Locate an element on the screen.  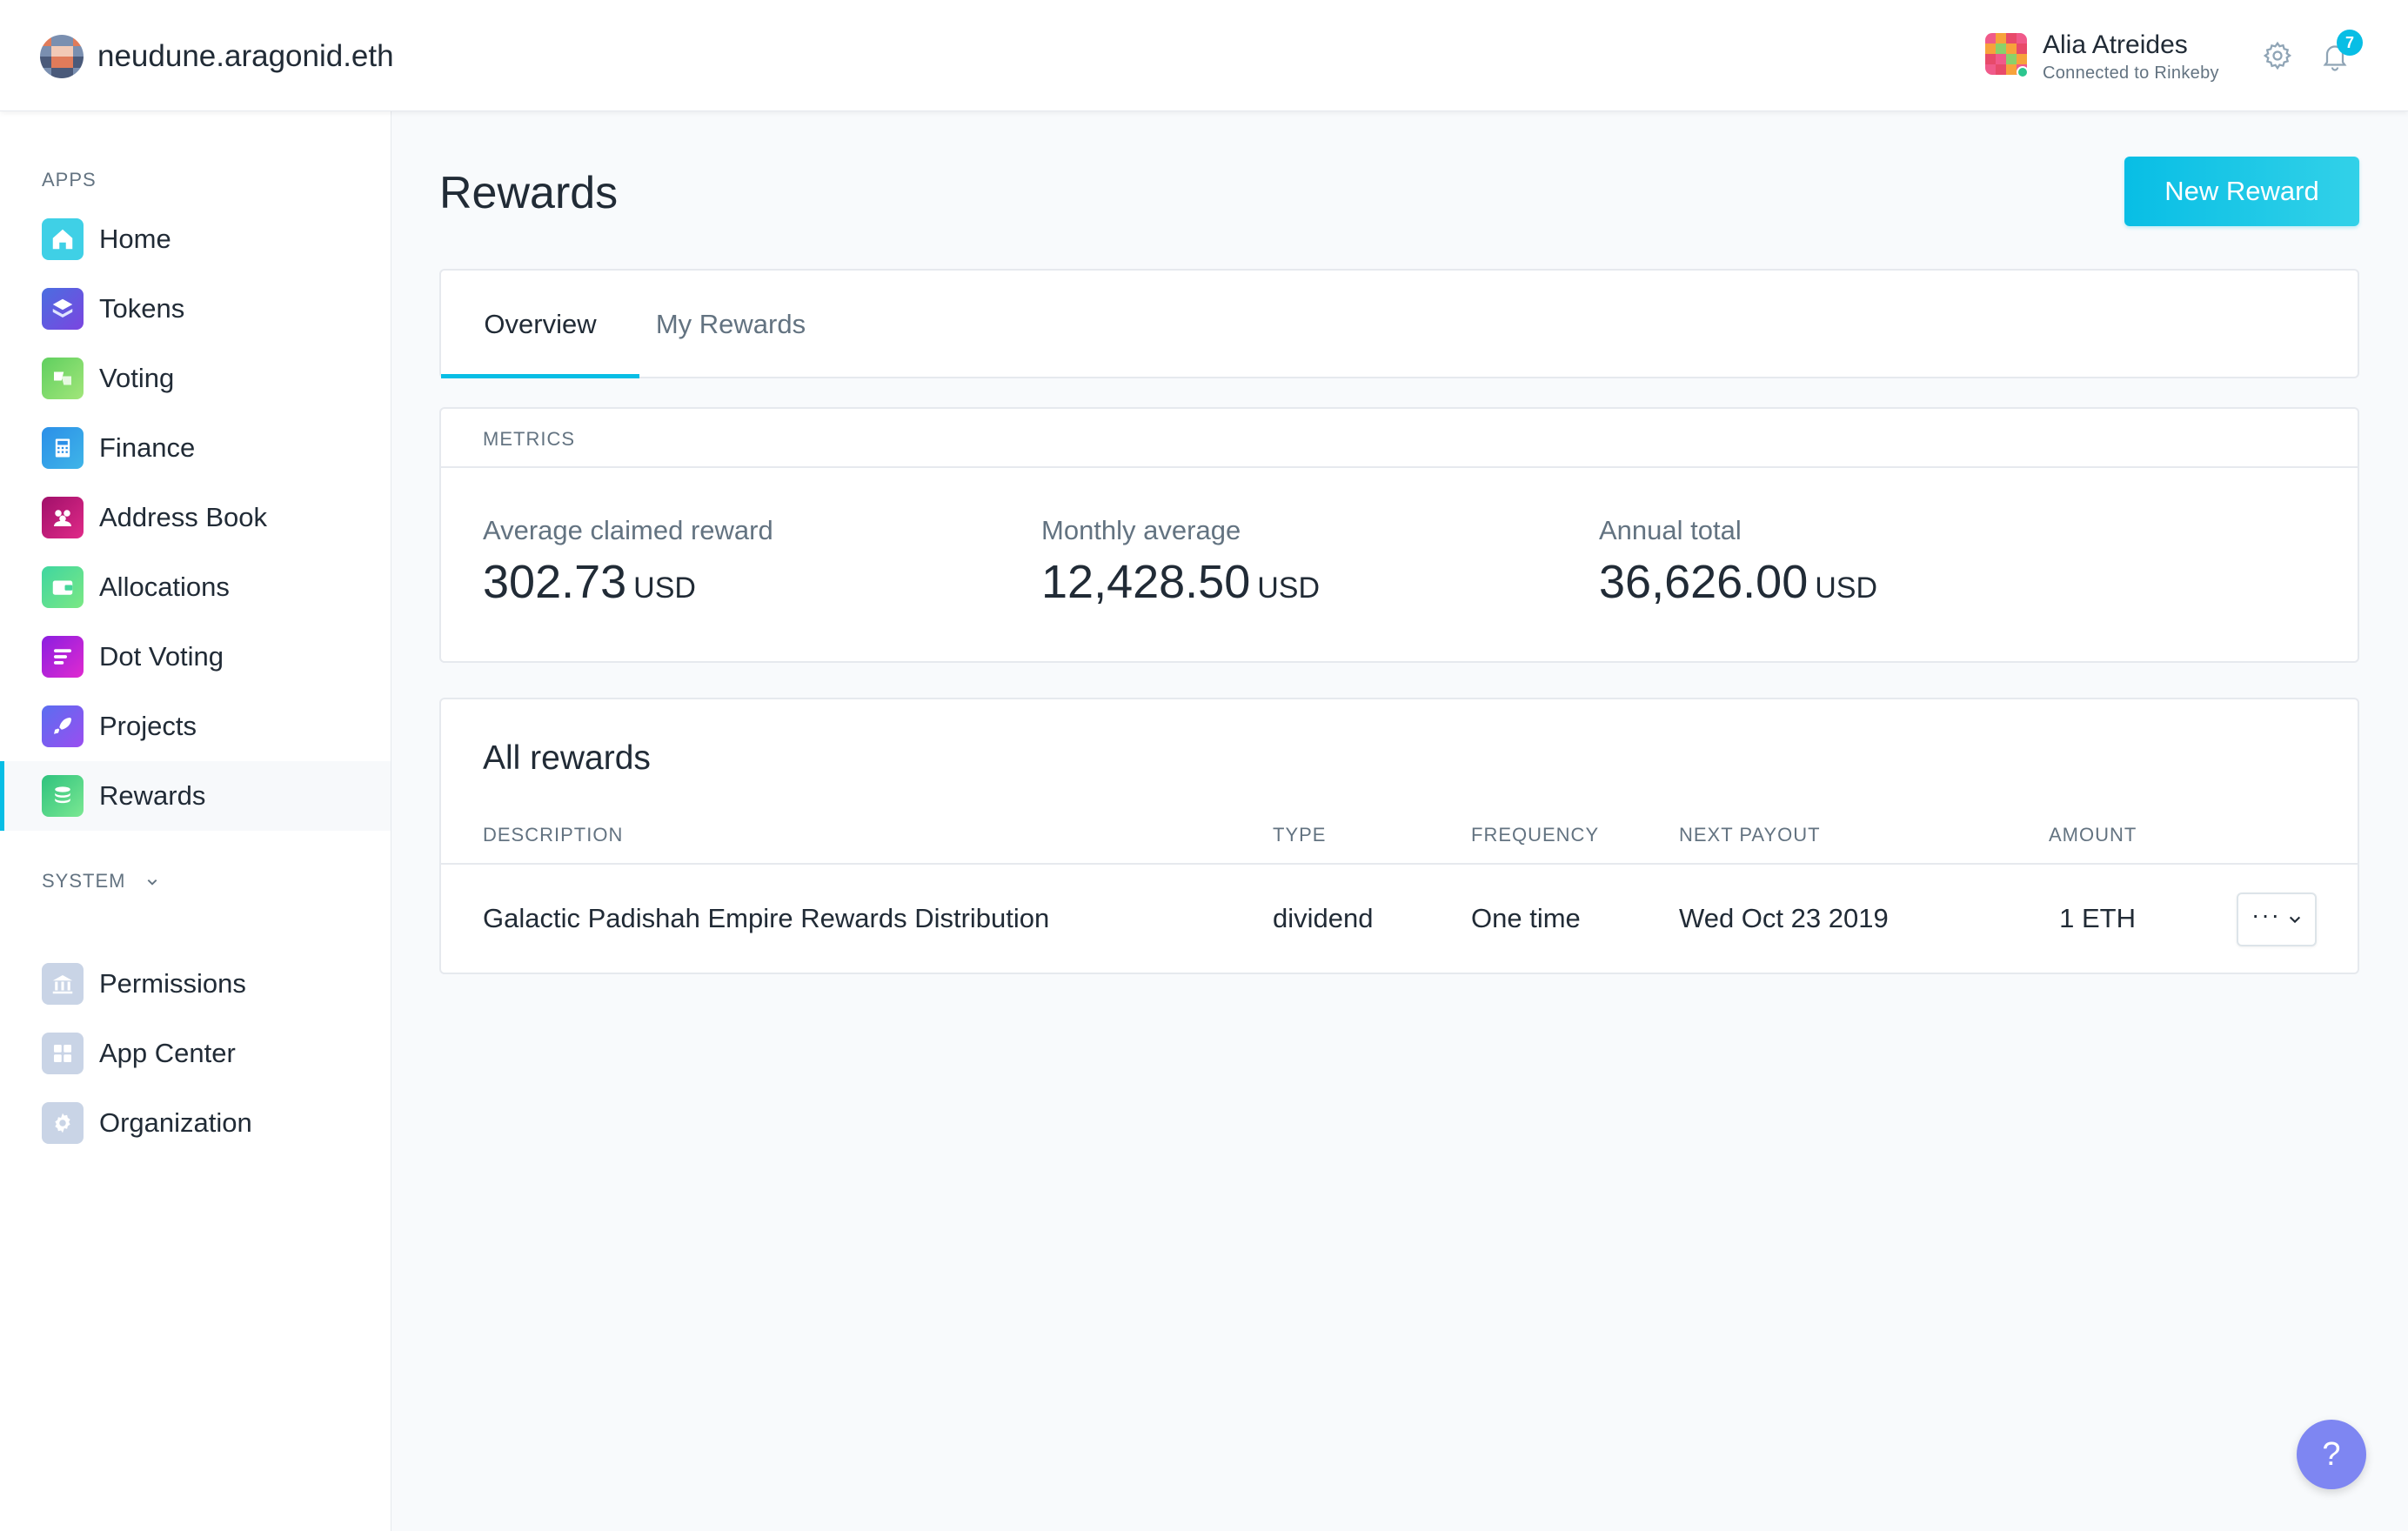
metric-monthly-average: Monthly average 12,428.50 USD is located at coordinates (1180, 561).